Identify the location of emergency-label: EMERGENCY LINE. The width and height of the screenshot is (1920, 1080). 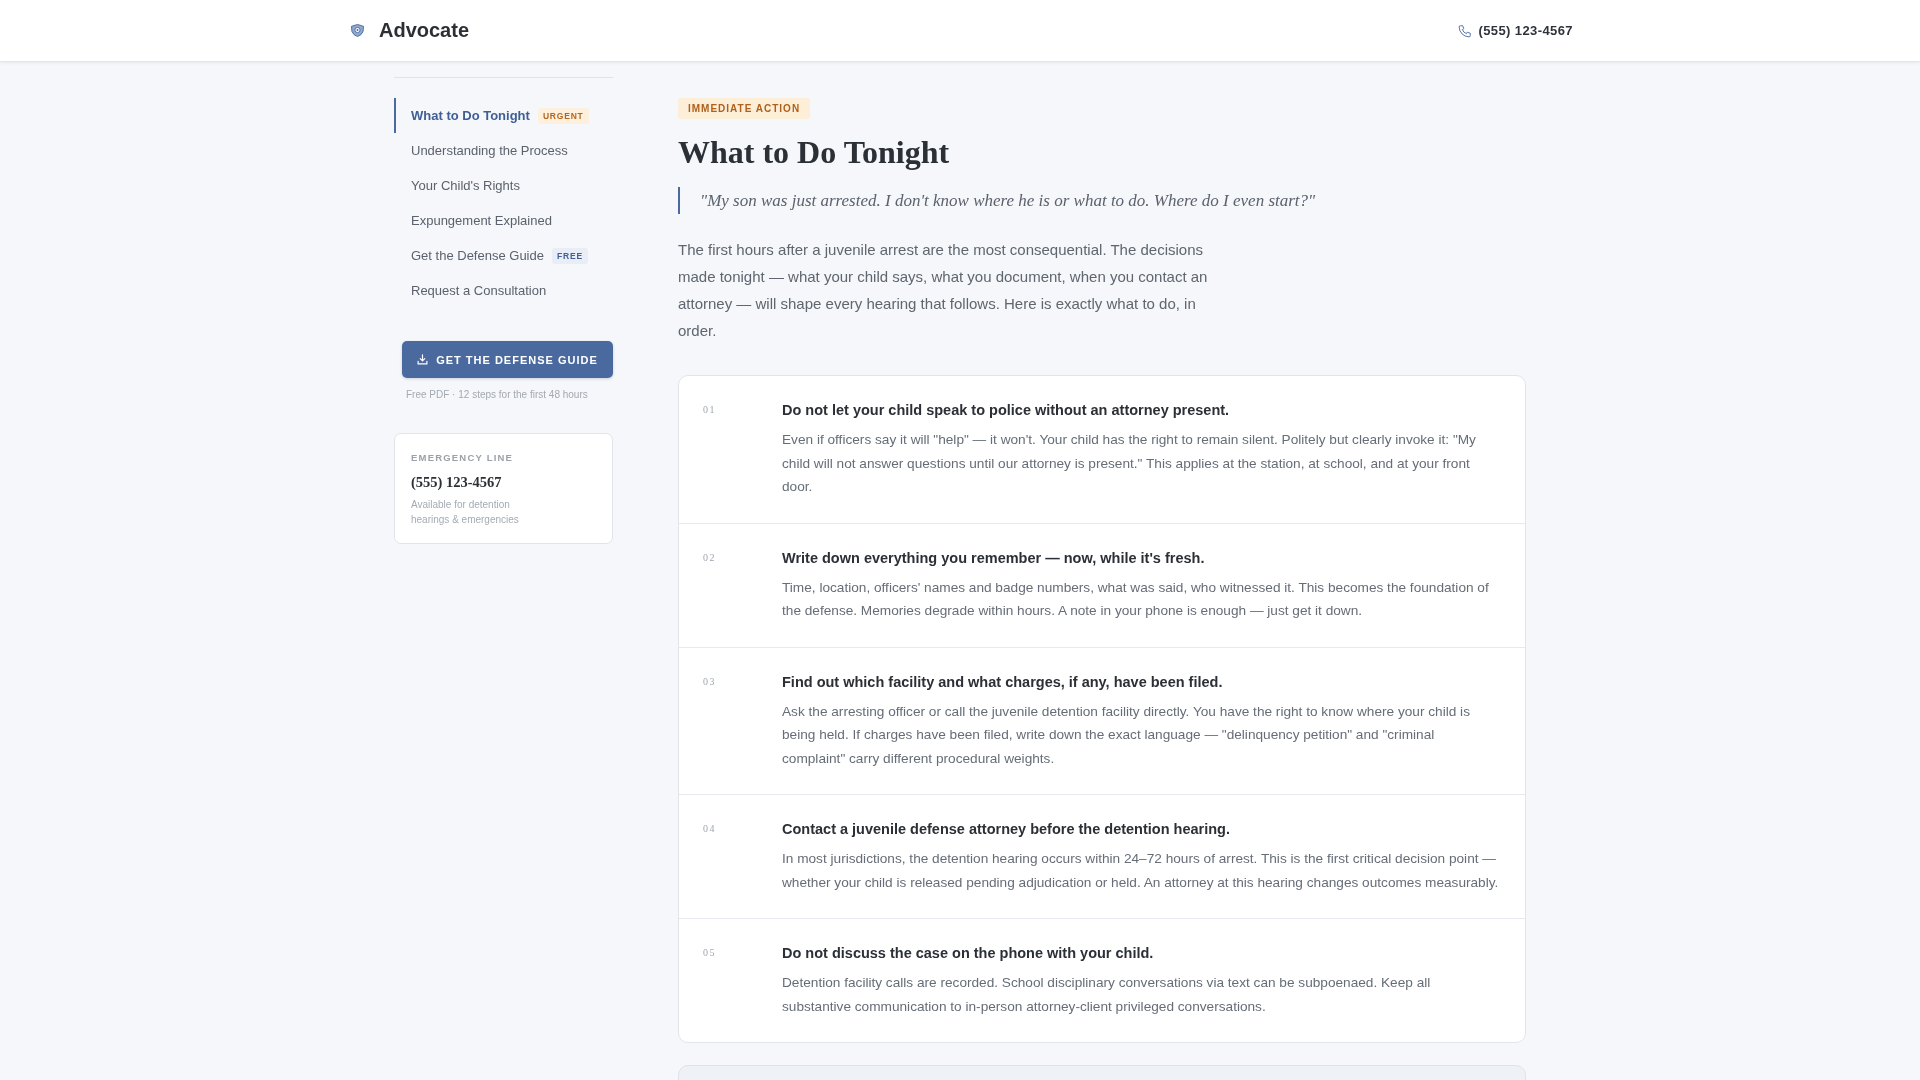
(463, 458).